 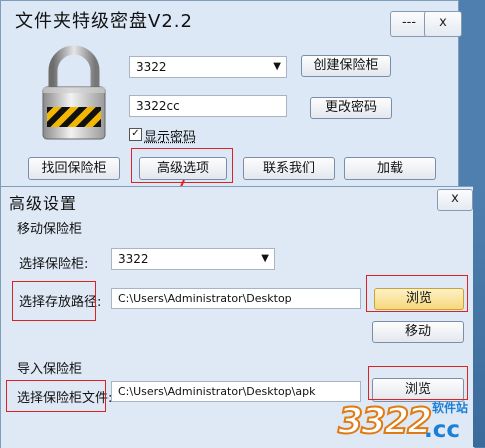 I want to click on vault-select-value: 3322, so click(x=151, y=67).